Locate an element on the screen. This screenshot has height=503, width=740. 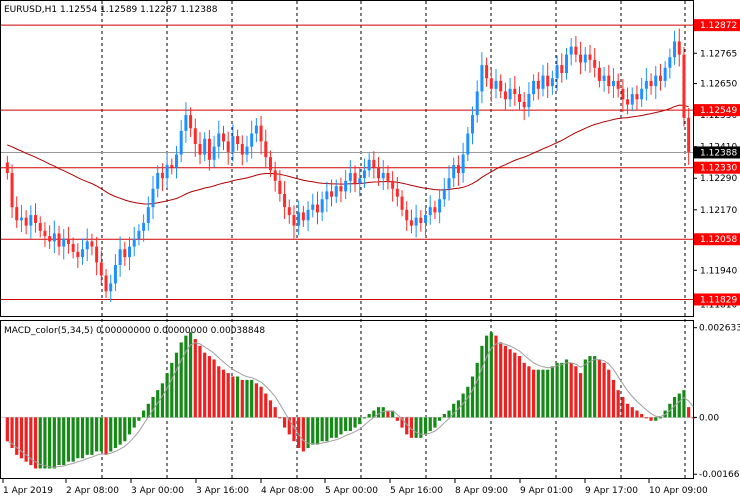
time-tick-label: 3 Apr 16:00 is located at coordinates (222, 491).